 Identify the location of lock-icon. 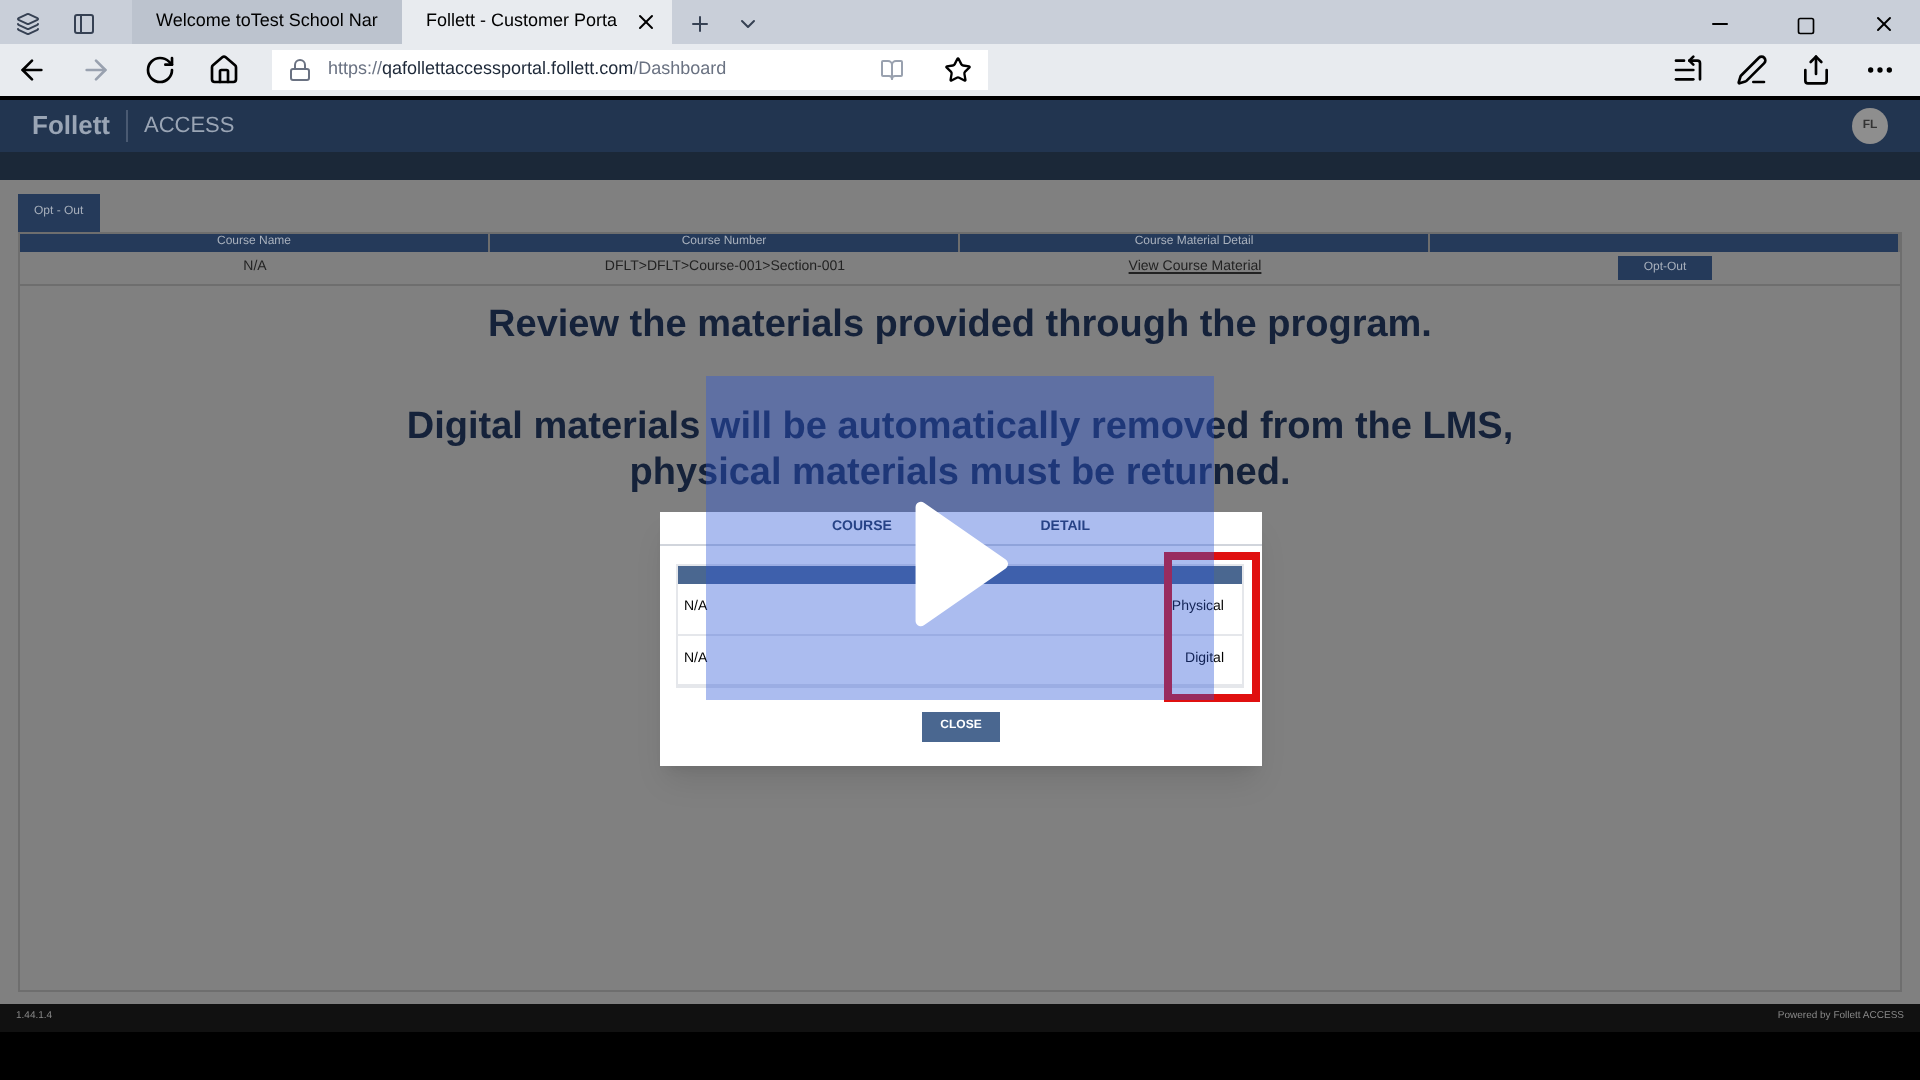
(300, 70).